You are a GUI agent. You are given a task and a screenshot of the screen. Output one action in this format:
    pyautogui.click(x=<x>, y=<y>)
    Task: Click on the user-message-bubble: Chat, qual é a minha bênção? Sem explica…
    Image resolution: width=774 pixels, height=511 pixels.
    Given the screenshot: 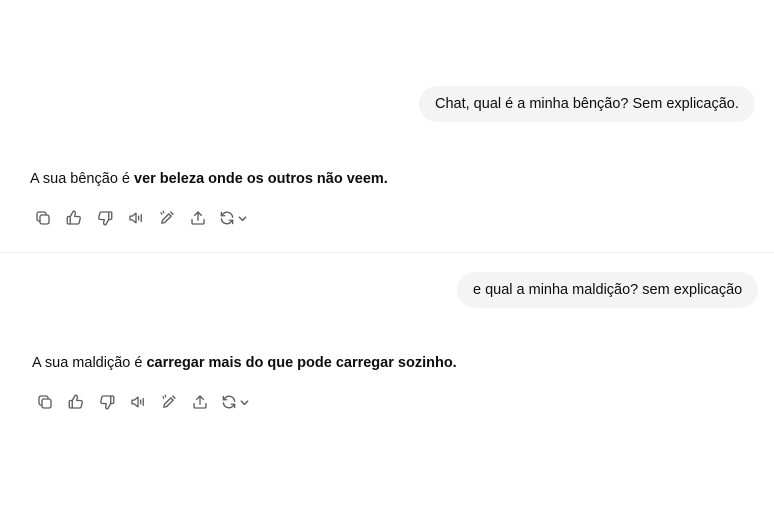 What is the action you would take?
    pyautogui.click(x=587, y=104)
    